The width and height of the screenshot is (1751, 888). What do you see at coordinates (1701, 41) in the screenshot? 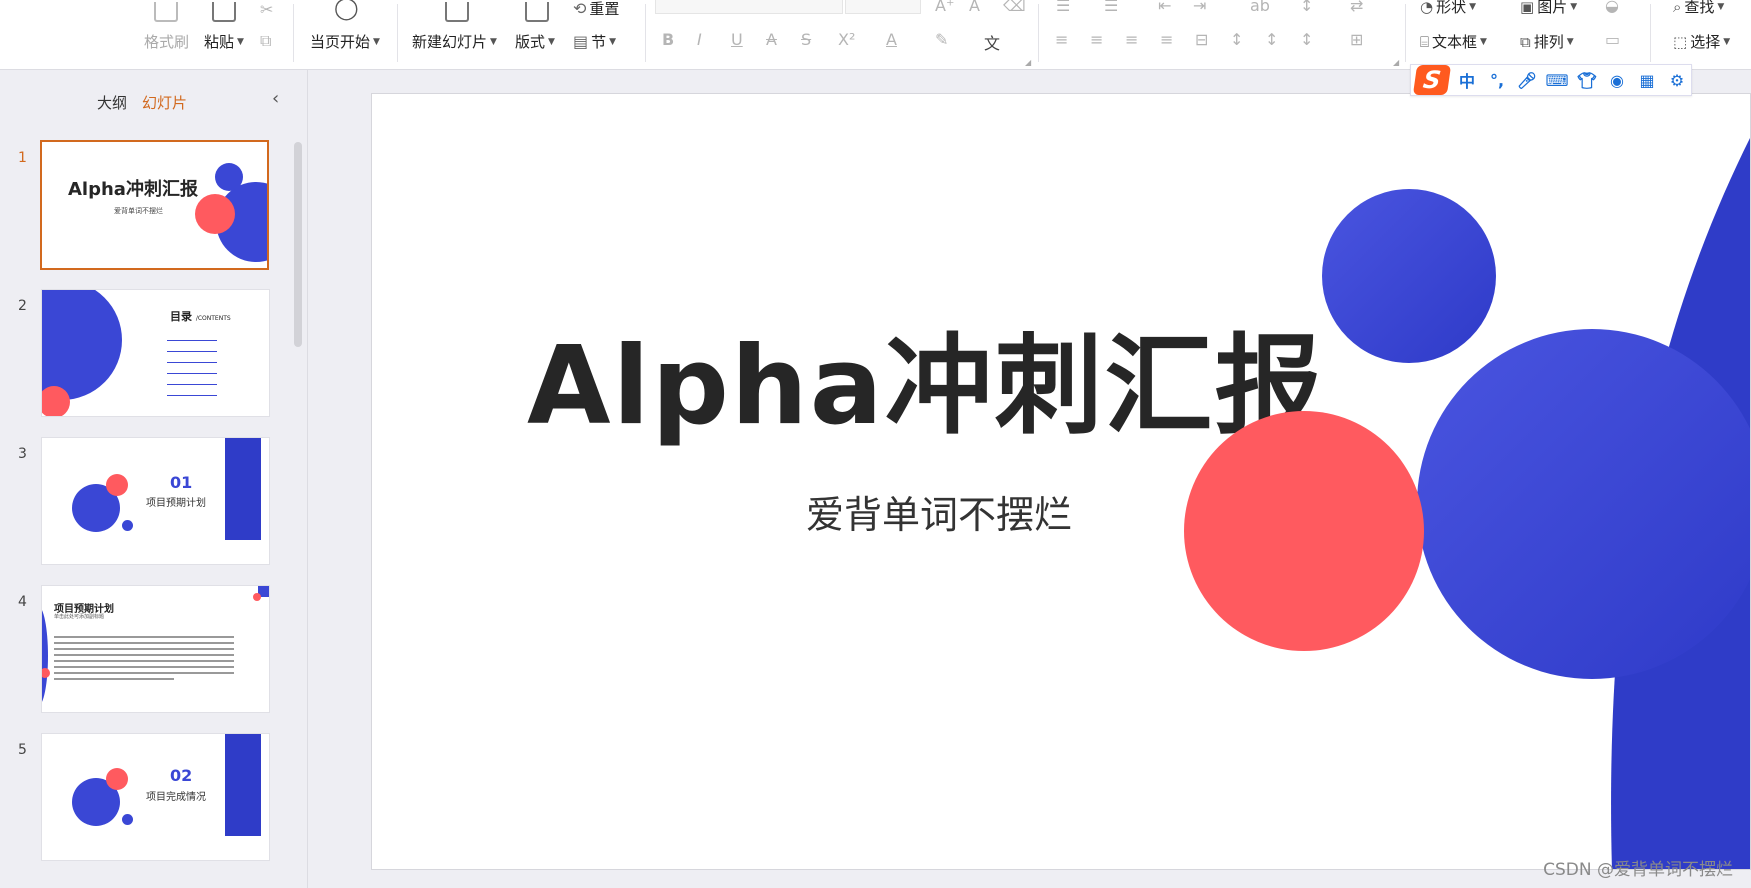
I see `select-button: ⬚ 选择 ▼` at bounding box center [1701, 41].